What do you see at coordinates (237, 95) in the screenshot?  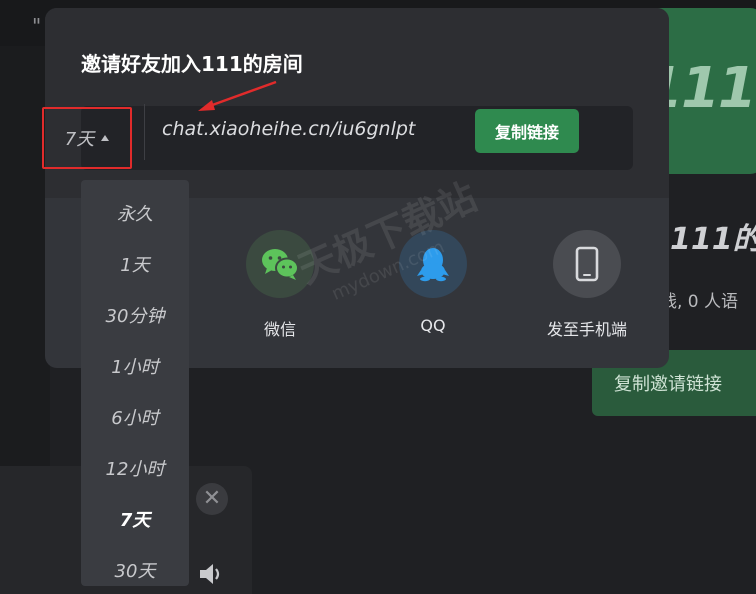 I see `annotation-arrow-icon` at bounding box center [237, 95].